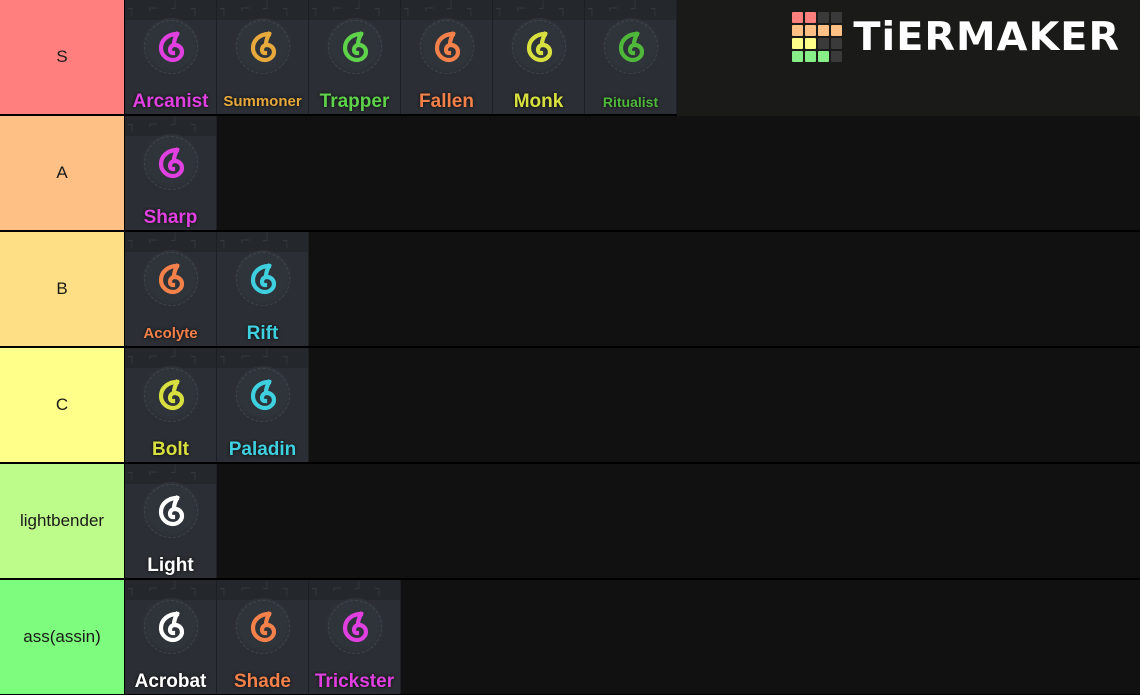  What do you see at coordinates (170, 333) in the screenshot?
I see `item-name: Acolyte` at bounding box center [170, 333].